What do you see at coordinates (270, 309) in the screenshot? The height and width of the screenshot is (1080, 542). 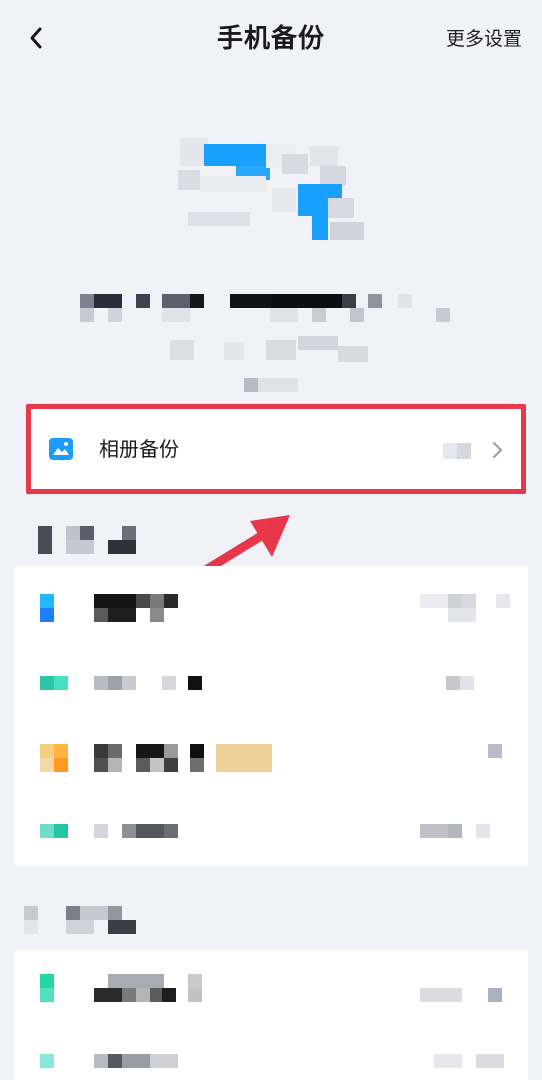 I see `account-name-obscured` at bounding box center [270, 309].